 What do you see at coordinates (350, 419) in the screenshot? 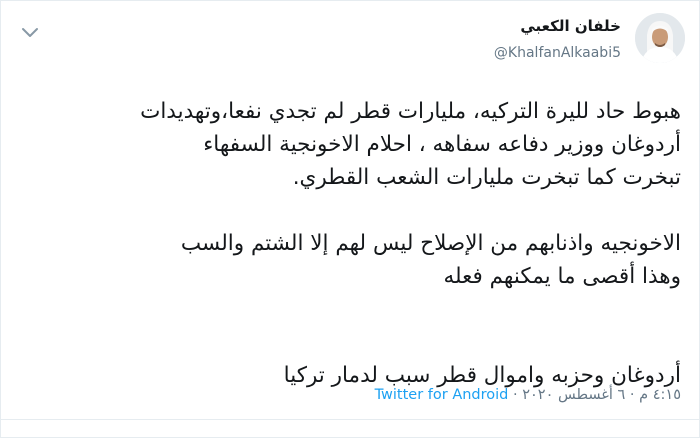
I see `divider` at bounding box center [350, 419].